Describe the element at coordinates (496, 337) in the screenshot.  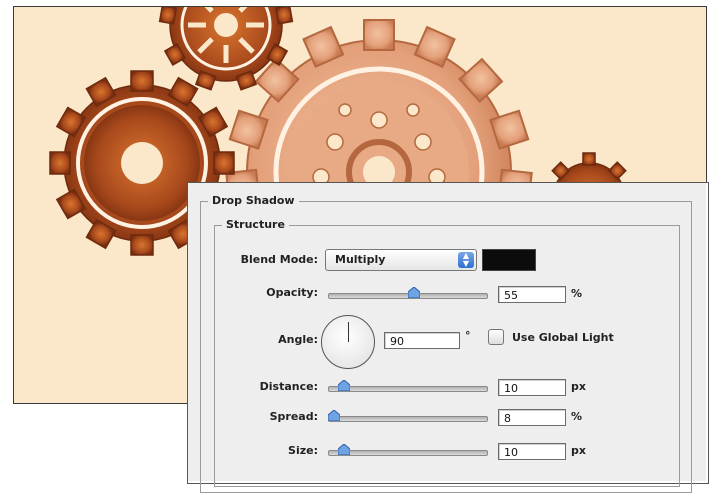
I see `use-global-light-checkbox` at that location.